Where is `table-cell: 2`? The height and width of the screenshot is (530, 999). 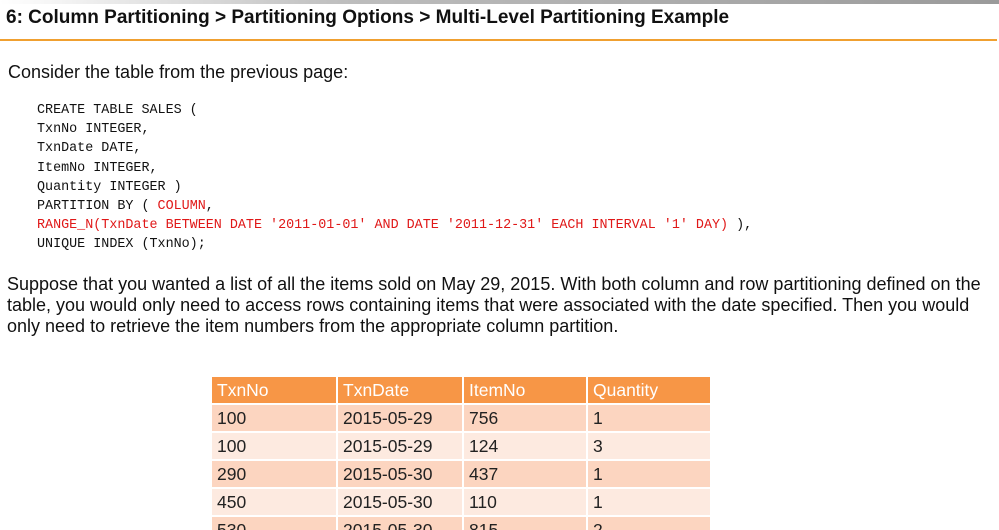
table-cell: 2 is located at coordinates (650, 523).